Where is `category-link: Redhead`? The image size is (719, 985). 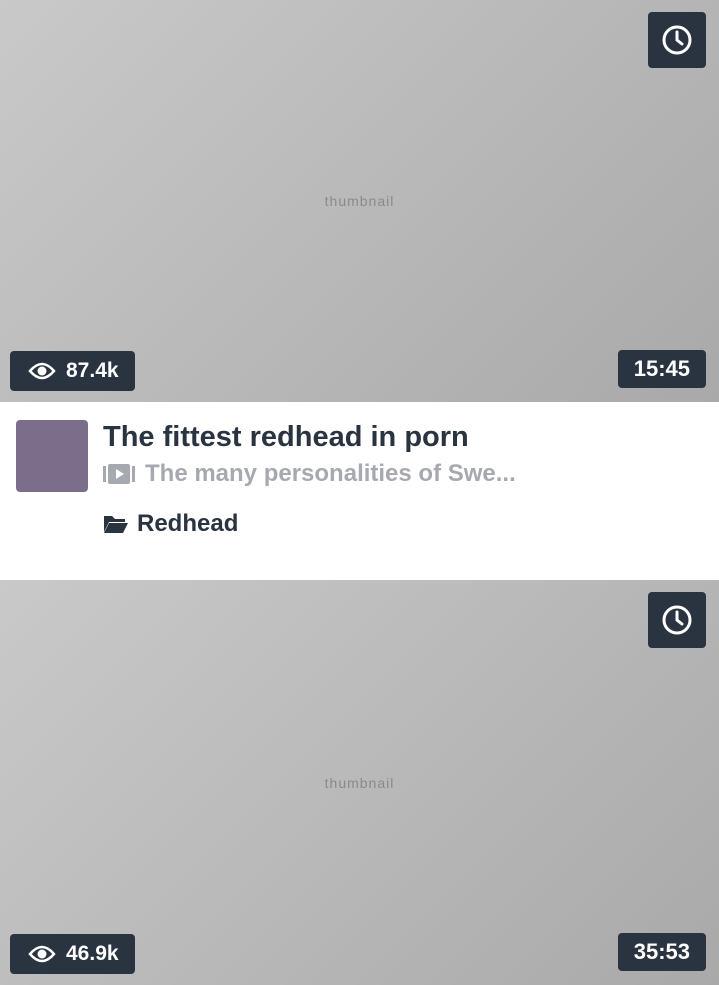 category-link: Redhead is located at coordinates (309, 524).